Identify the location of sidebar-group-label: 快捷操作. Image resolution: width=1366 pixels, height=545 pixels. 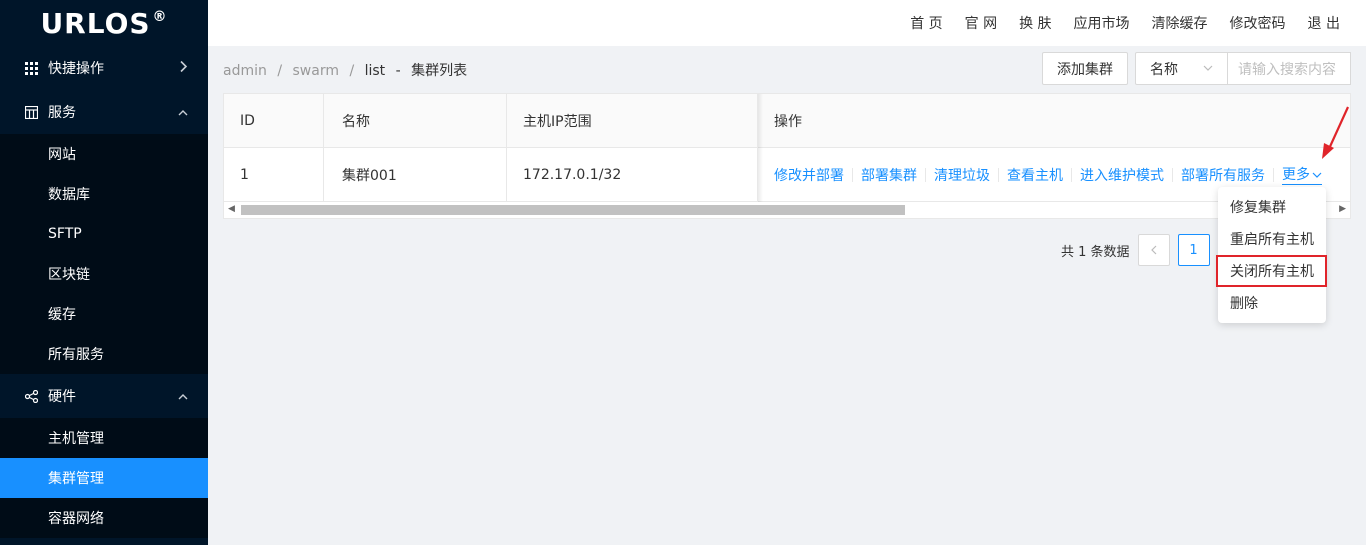
(76, 69).